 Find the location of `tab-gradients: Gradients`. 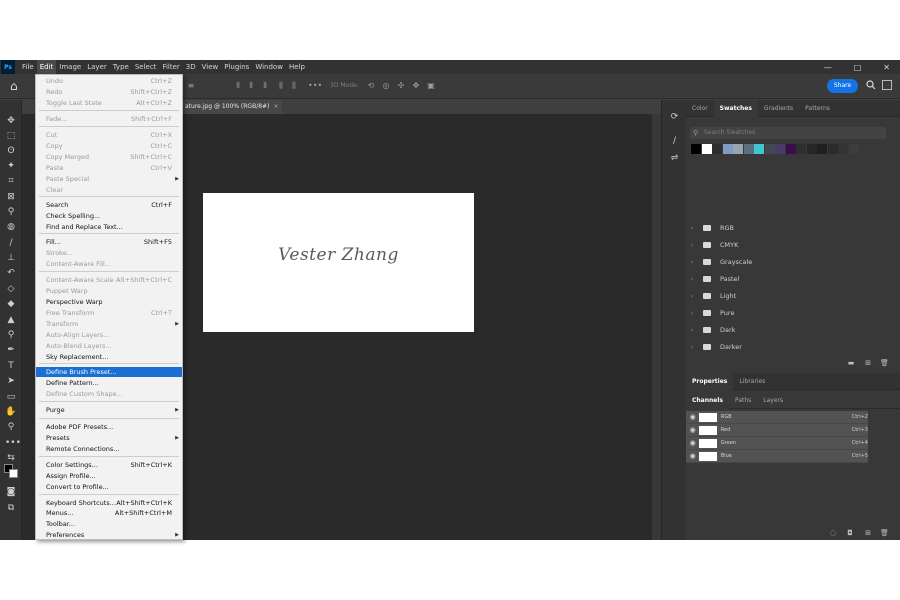

tab-gradients: Gradients is located at coordinates (778, 108).